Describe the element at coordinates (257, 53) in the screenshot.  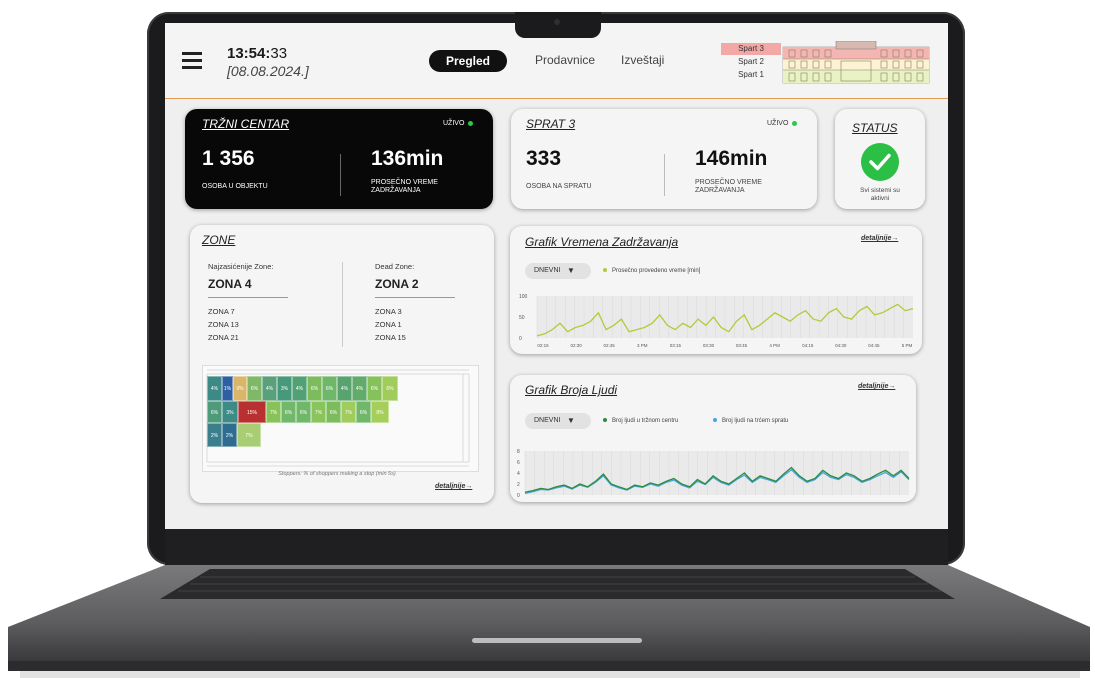
I see `clock-time: 13:54:33` at that location.